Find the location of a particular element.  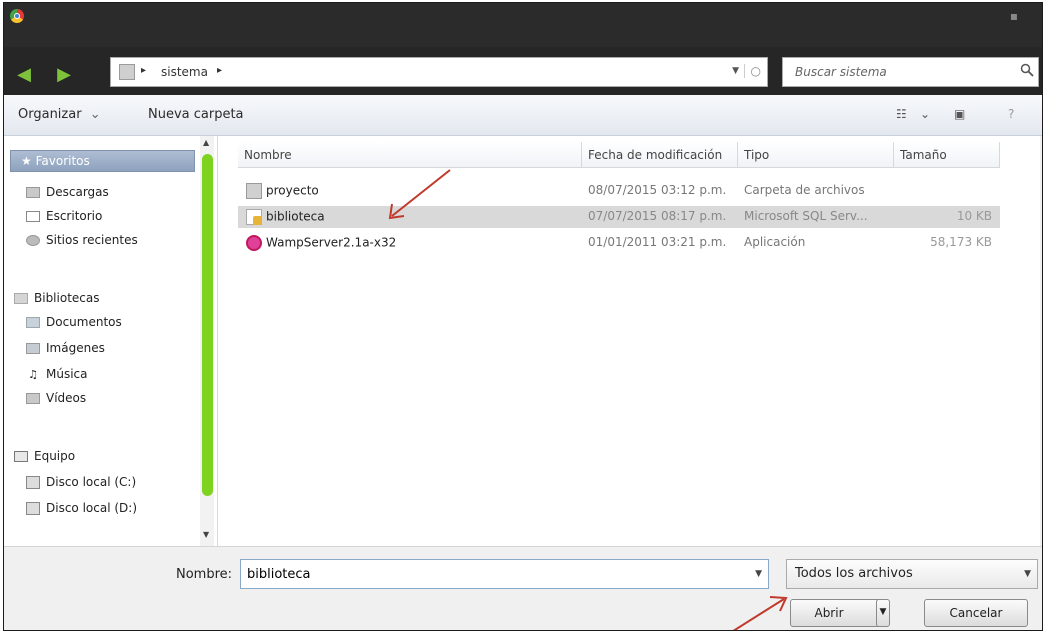

search-box is located at coordinates (910, 72).